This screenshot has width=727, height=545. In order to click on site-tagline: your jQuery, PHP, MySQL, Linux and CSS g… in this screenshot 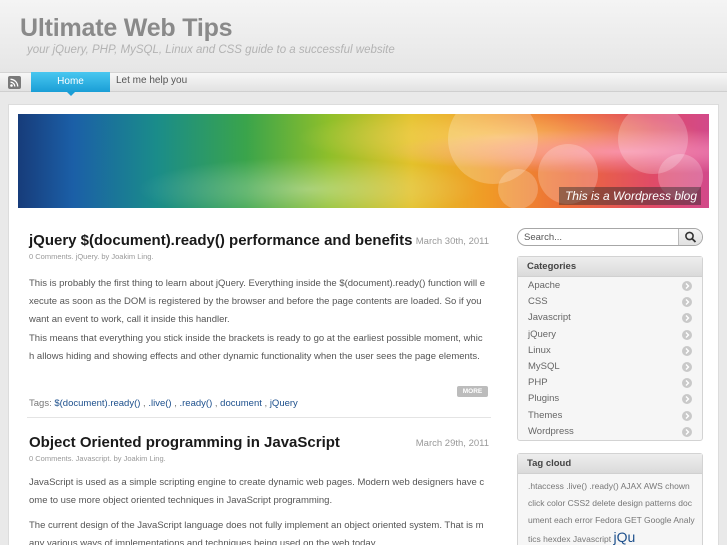, I will do `click(211, 50)`.